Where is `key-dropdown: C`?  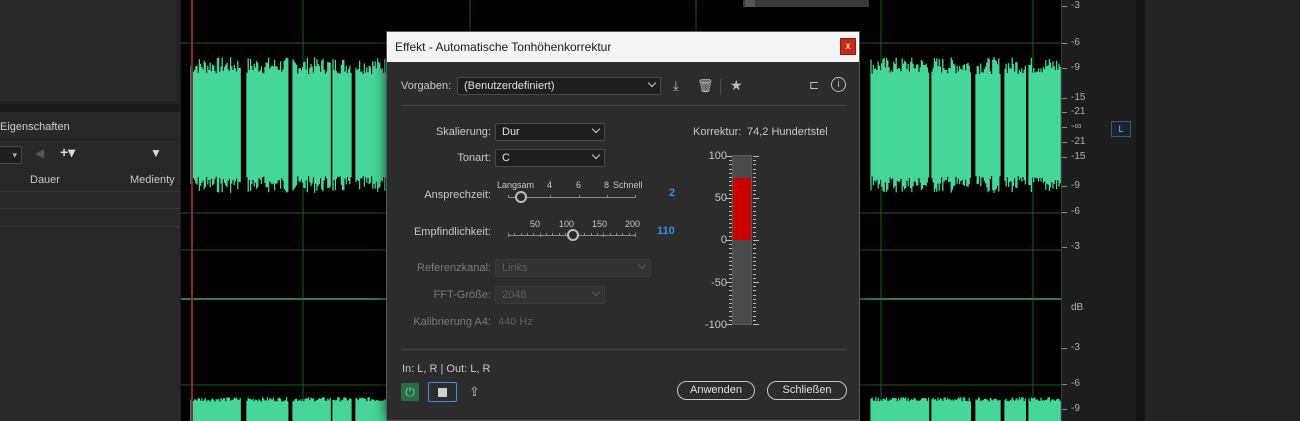
key-dropdown: C is located at coordinates (550, 158).